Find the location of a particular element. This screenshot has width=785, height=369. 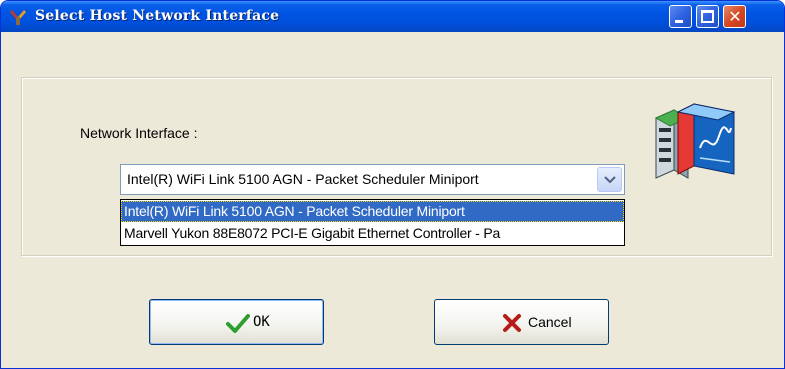

close-icon: ✕ is located at coordinates (735, 16).